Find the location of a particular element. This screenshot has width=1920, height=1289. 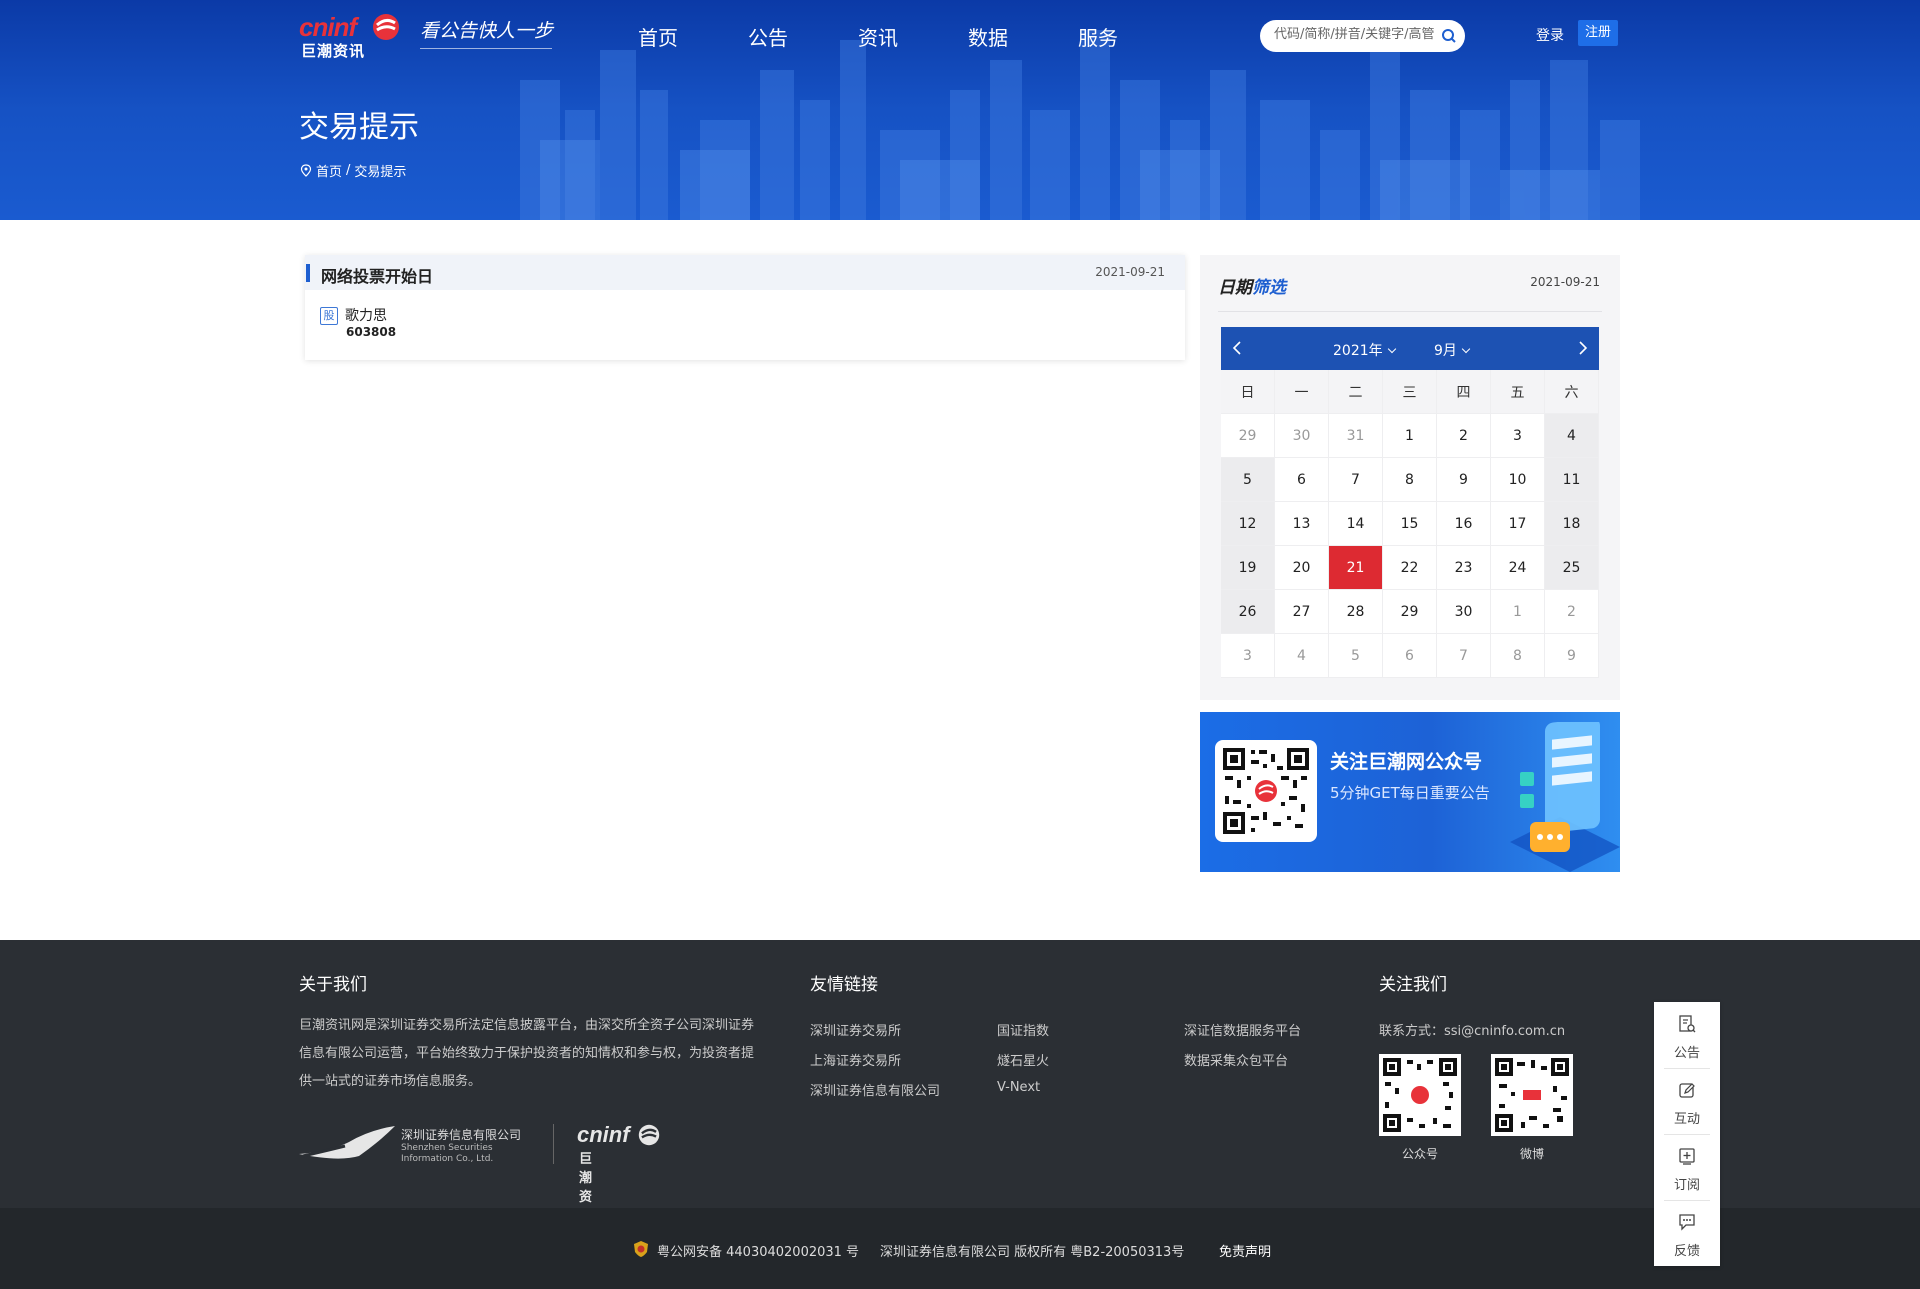

side-feedback-button: 反馈 is located at coordinates (1687, 1233).